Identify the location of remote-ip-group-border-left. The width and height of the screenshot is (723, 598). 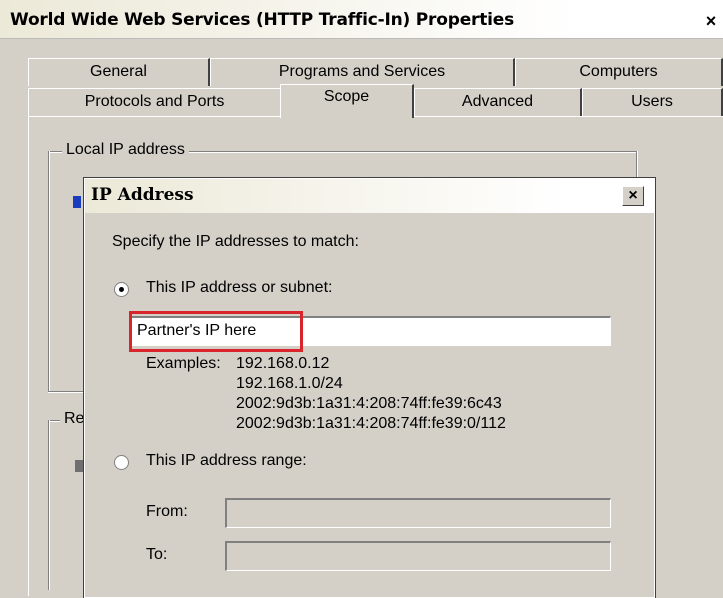
(49, 505).